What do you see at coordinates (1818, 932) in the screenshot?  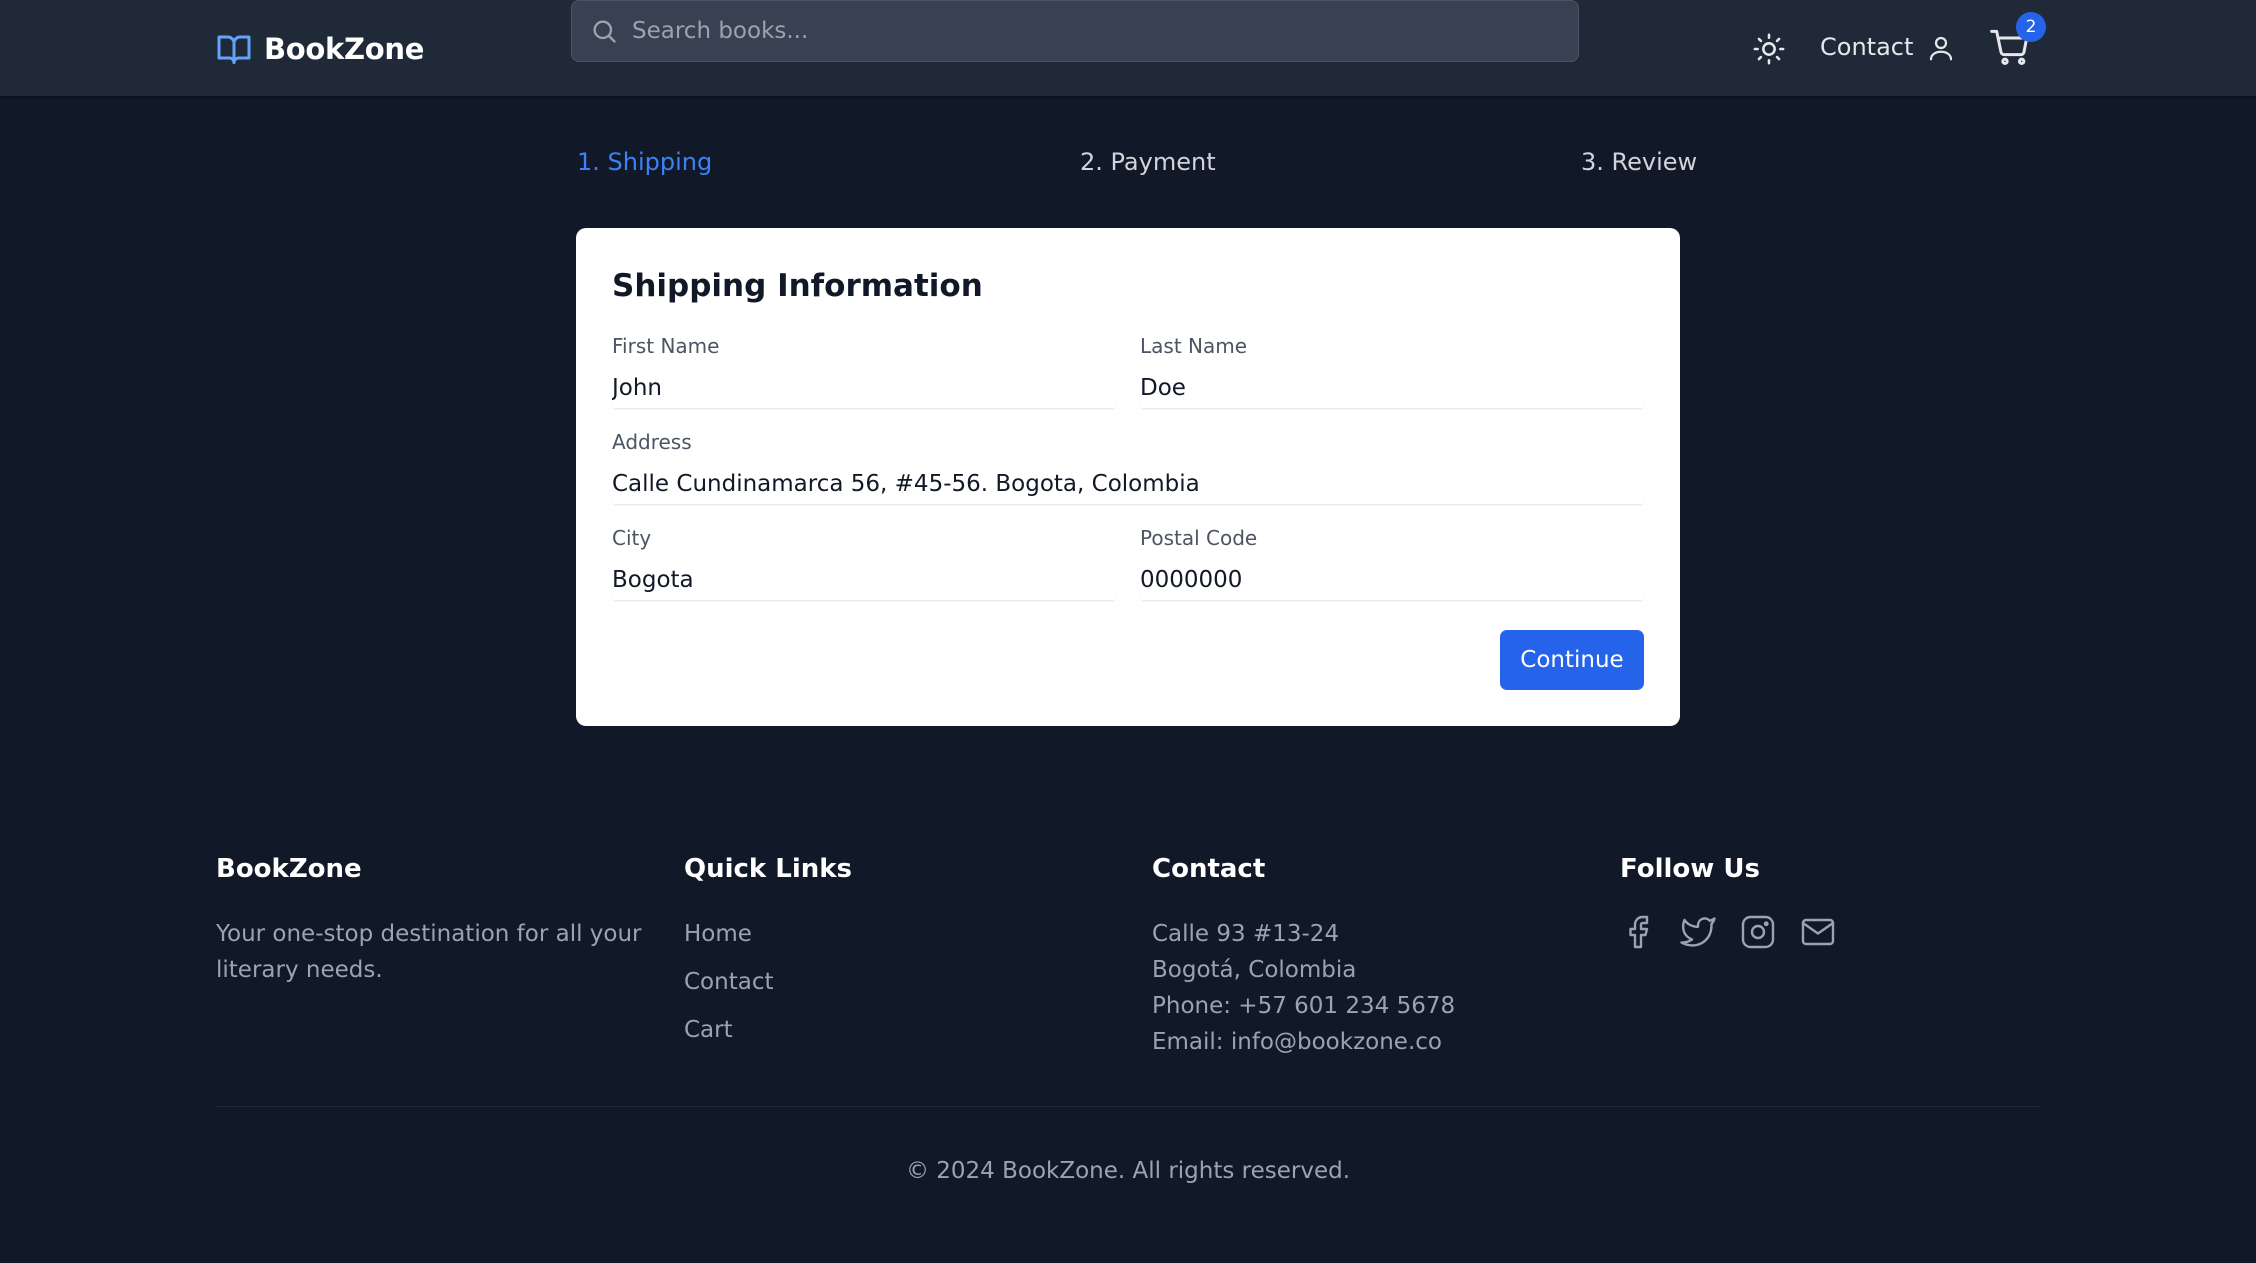 I see `mail-icon` at bounding box center [1818, 932].